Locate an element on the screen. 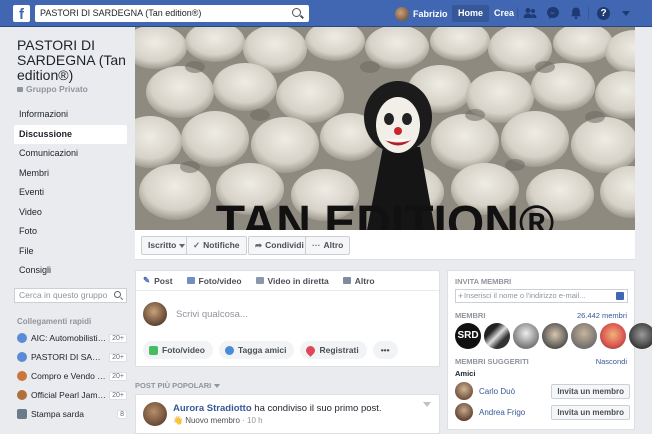 The width and height of the screenshot is (652, 434). share-button: ➦ Condividi is located at coordinates (279, 245).